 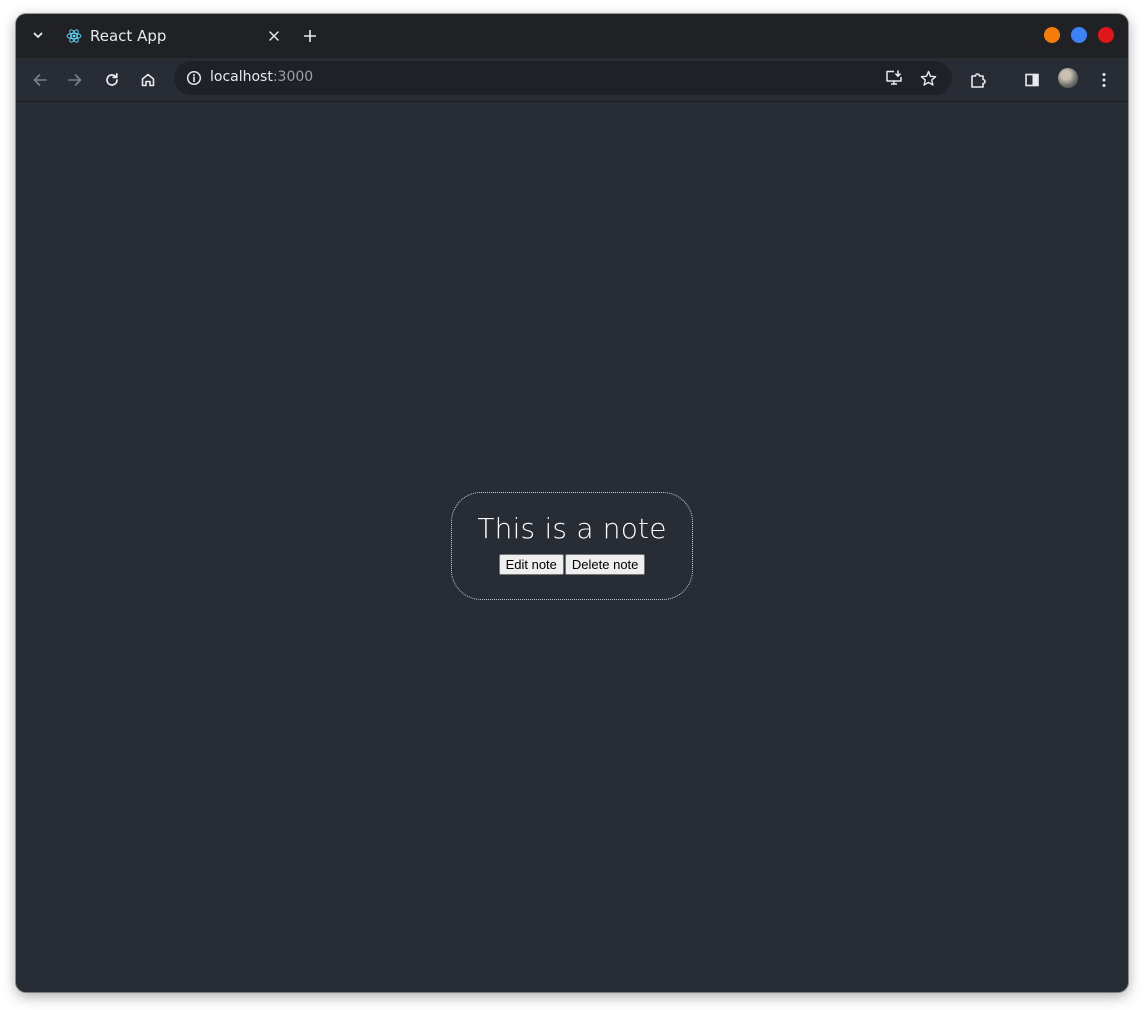 I want to click on url-text: localhost:3000, so click(x=261, y=77).